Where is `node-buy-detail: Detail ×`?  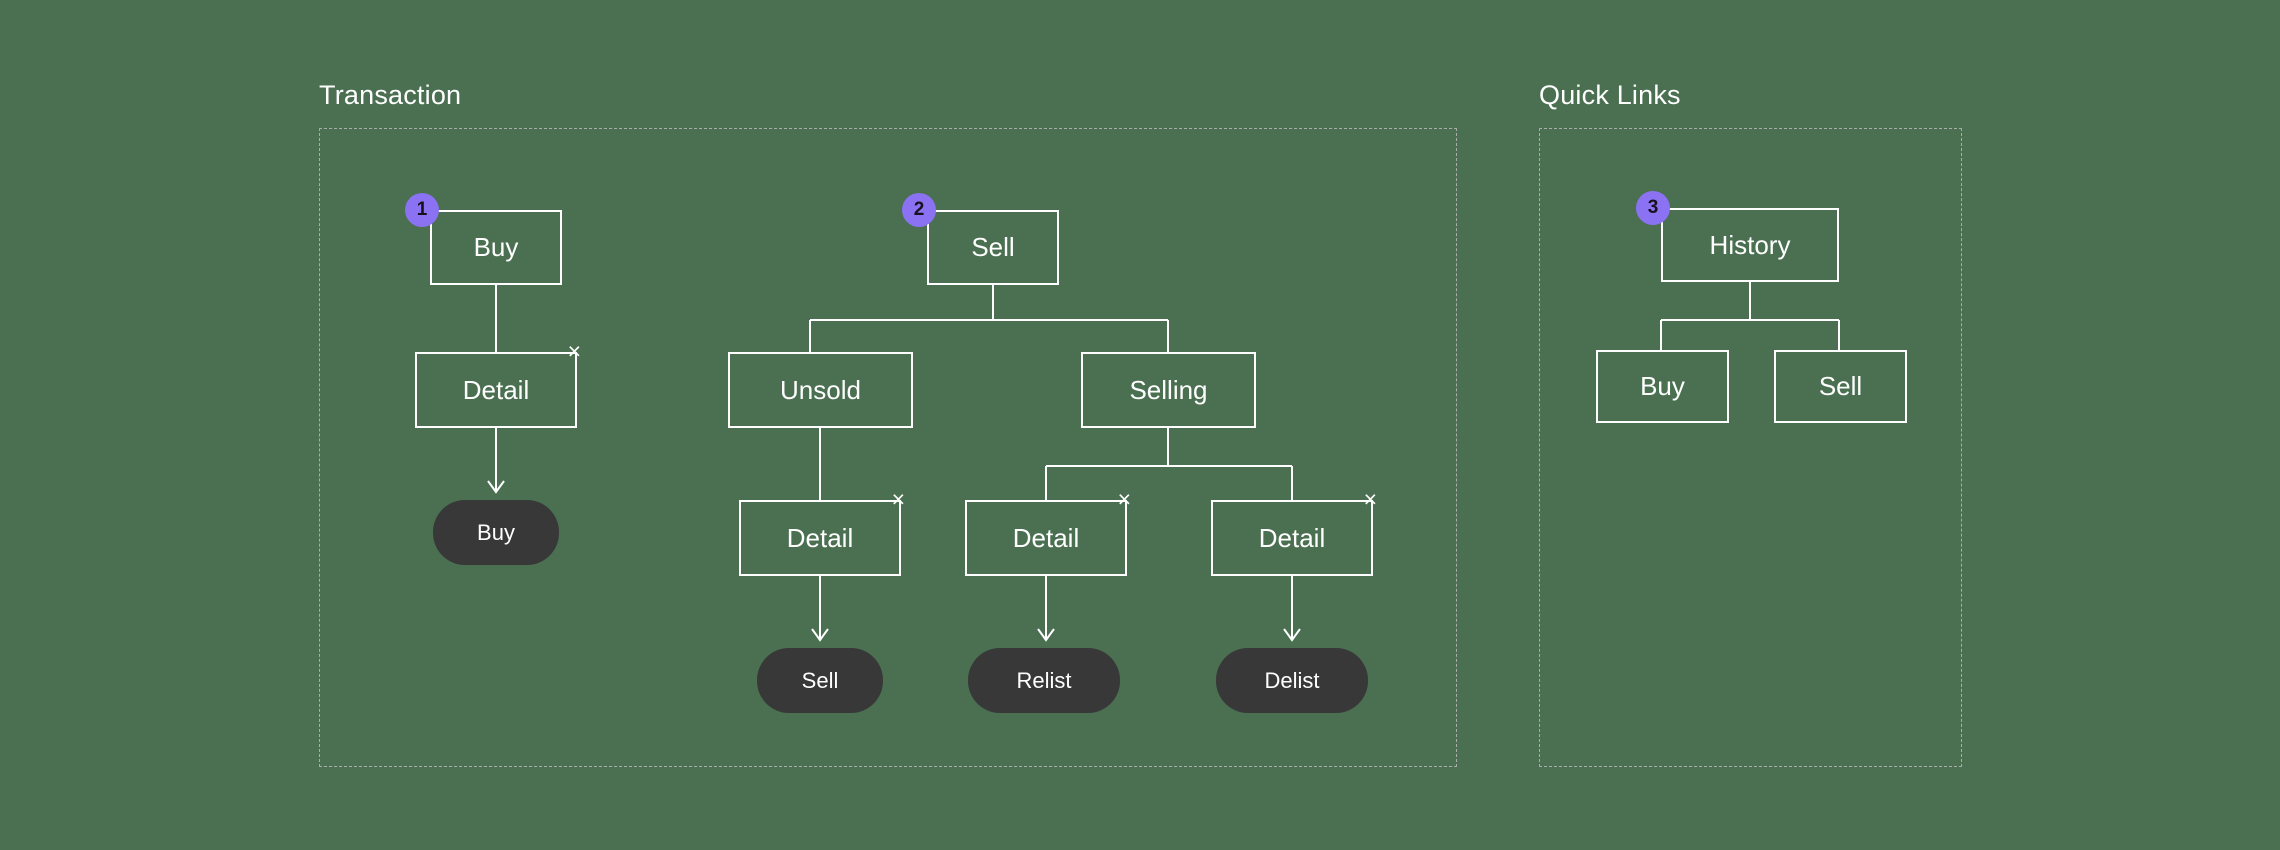 node-buy-detail: Detail × is located at coordinates (498, 384).